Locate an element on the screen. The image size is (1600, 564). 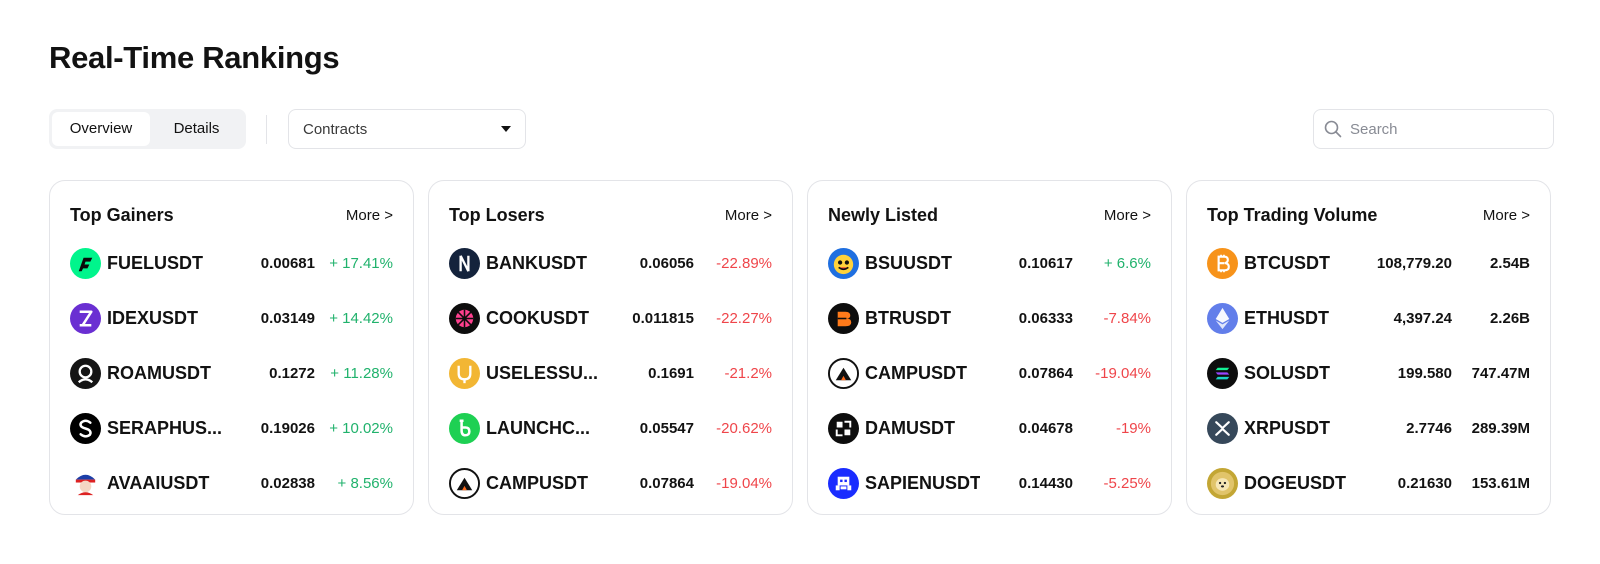
table-row: BANKUSDT 0.06056 -22.89% is located at coordinates (610, 263).